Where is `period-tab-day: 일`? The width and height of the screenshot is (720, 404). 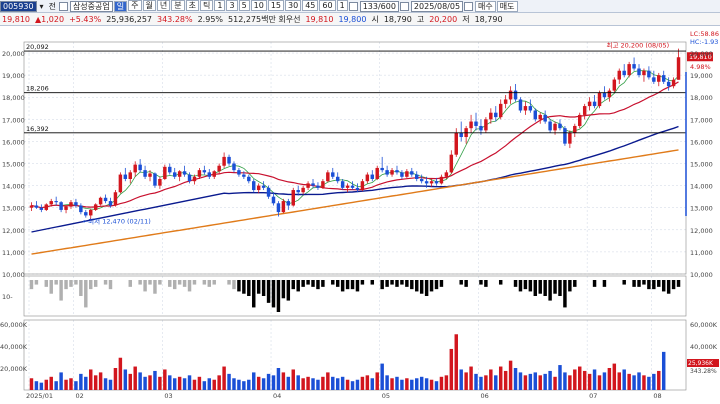
period-tab-day: 일 is located at coordinates (120, 6).